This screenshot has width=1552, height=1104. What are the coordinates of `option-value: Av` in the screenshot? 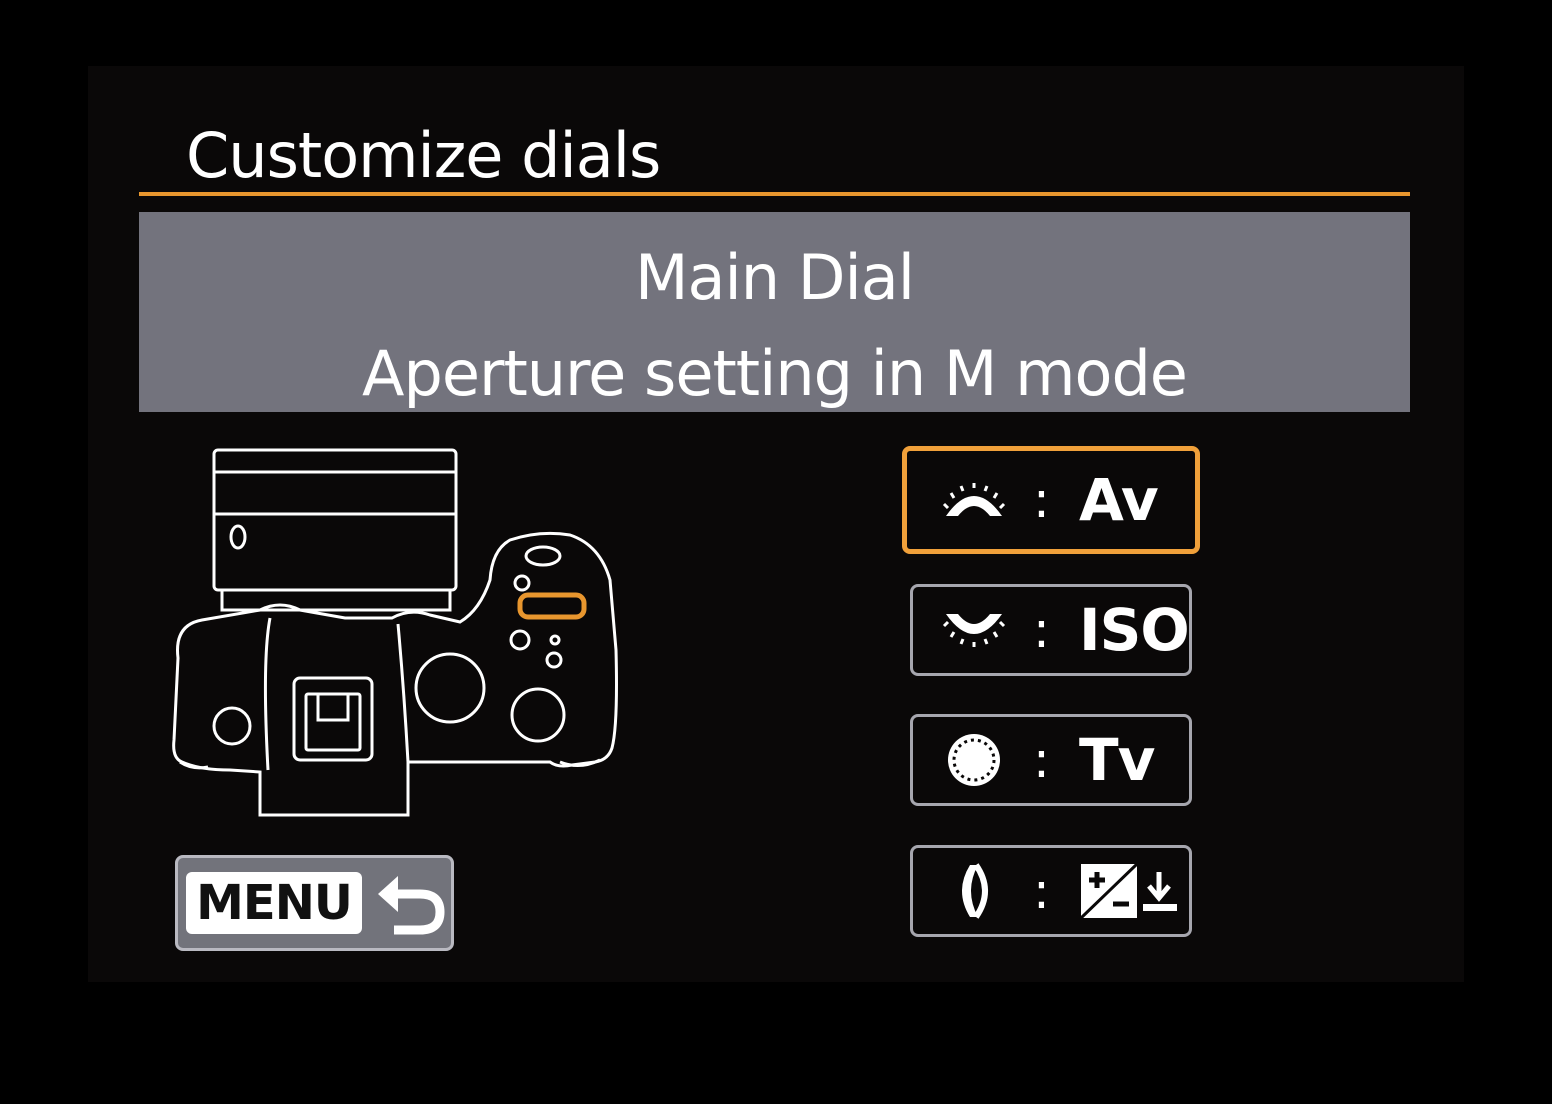 It's located at (1119, 500).